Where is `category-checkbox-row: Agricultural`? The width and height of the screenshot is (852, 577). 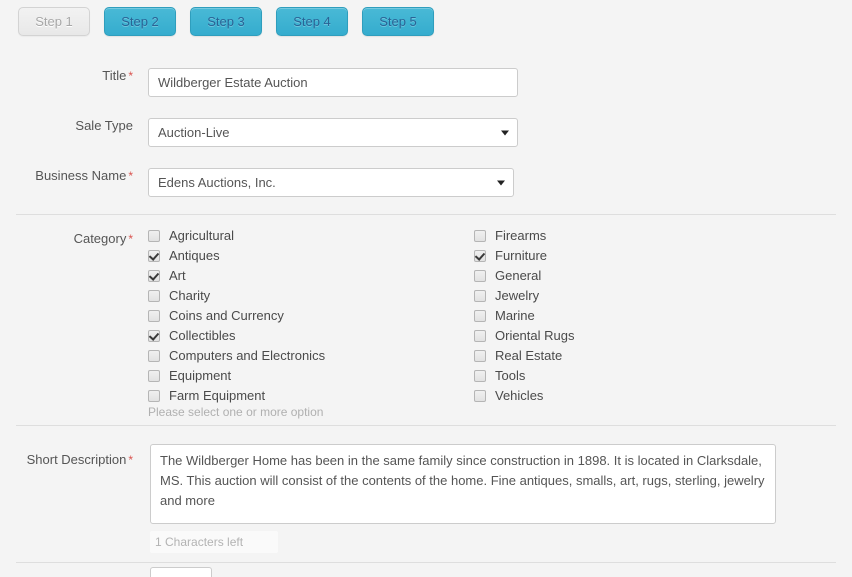 category-checkbox-row: Agricultural is located at coordinates (236, 236).